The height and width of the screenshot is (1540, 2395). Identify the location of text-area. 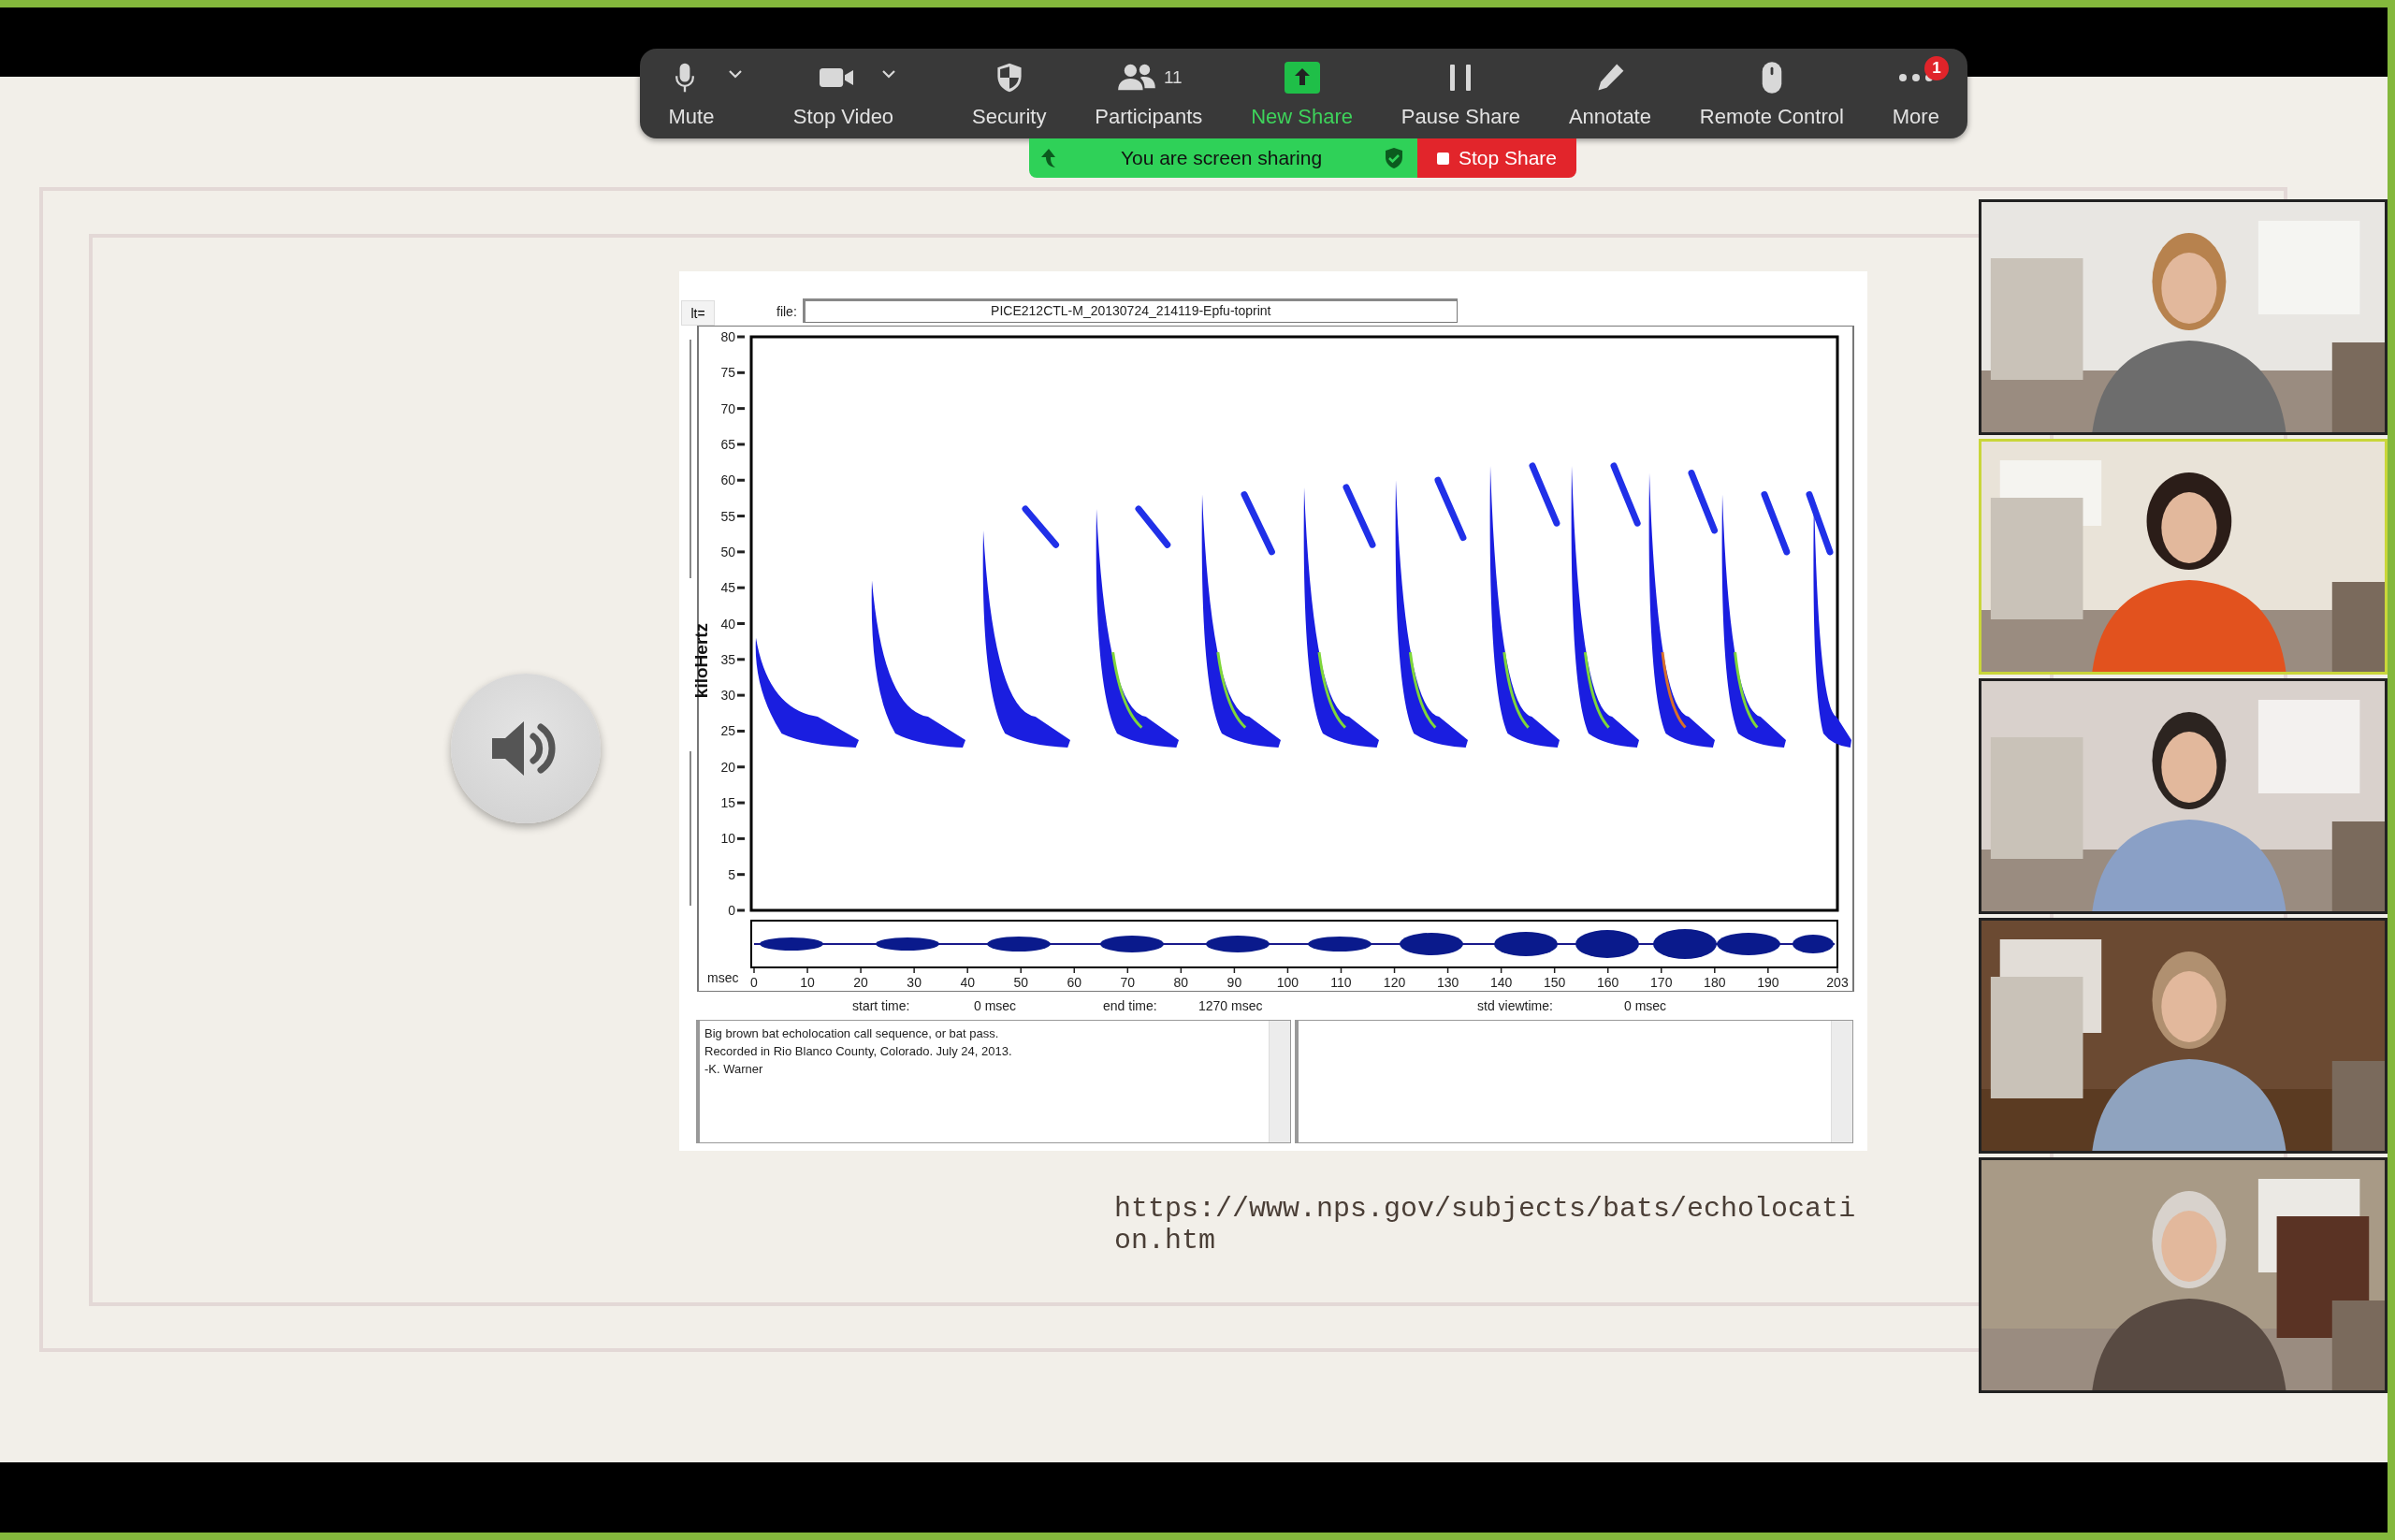
(1574, 1081).